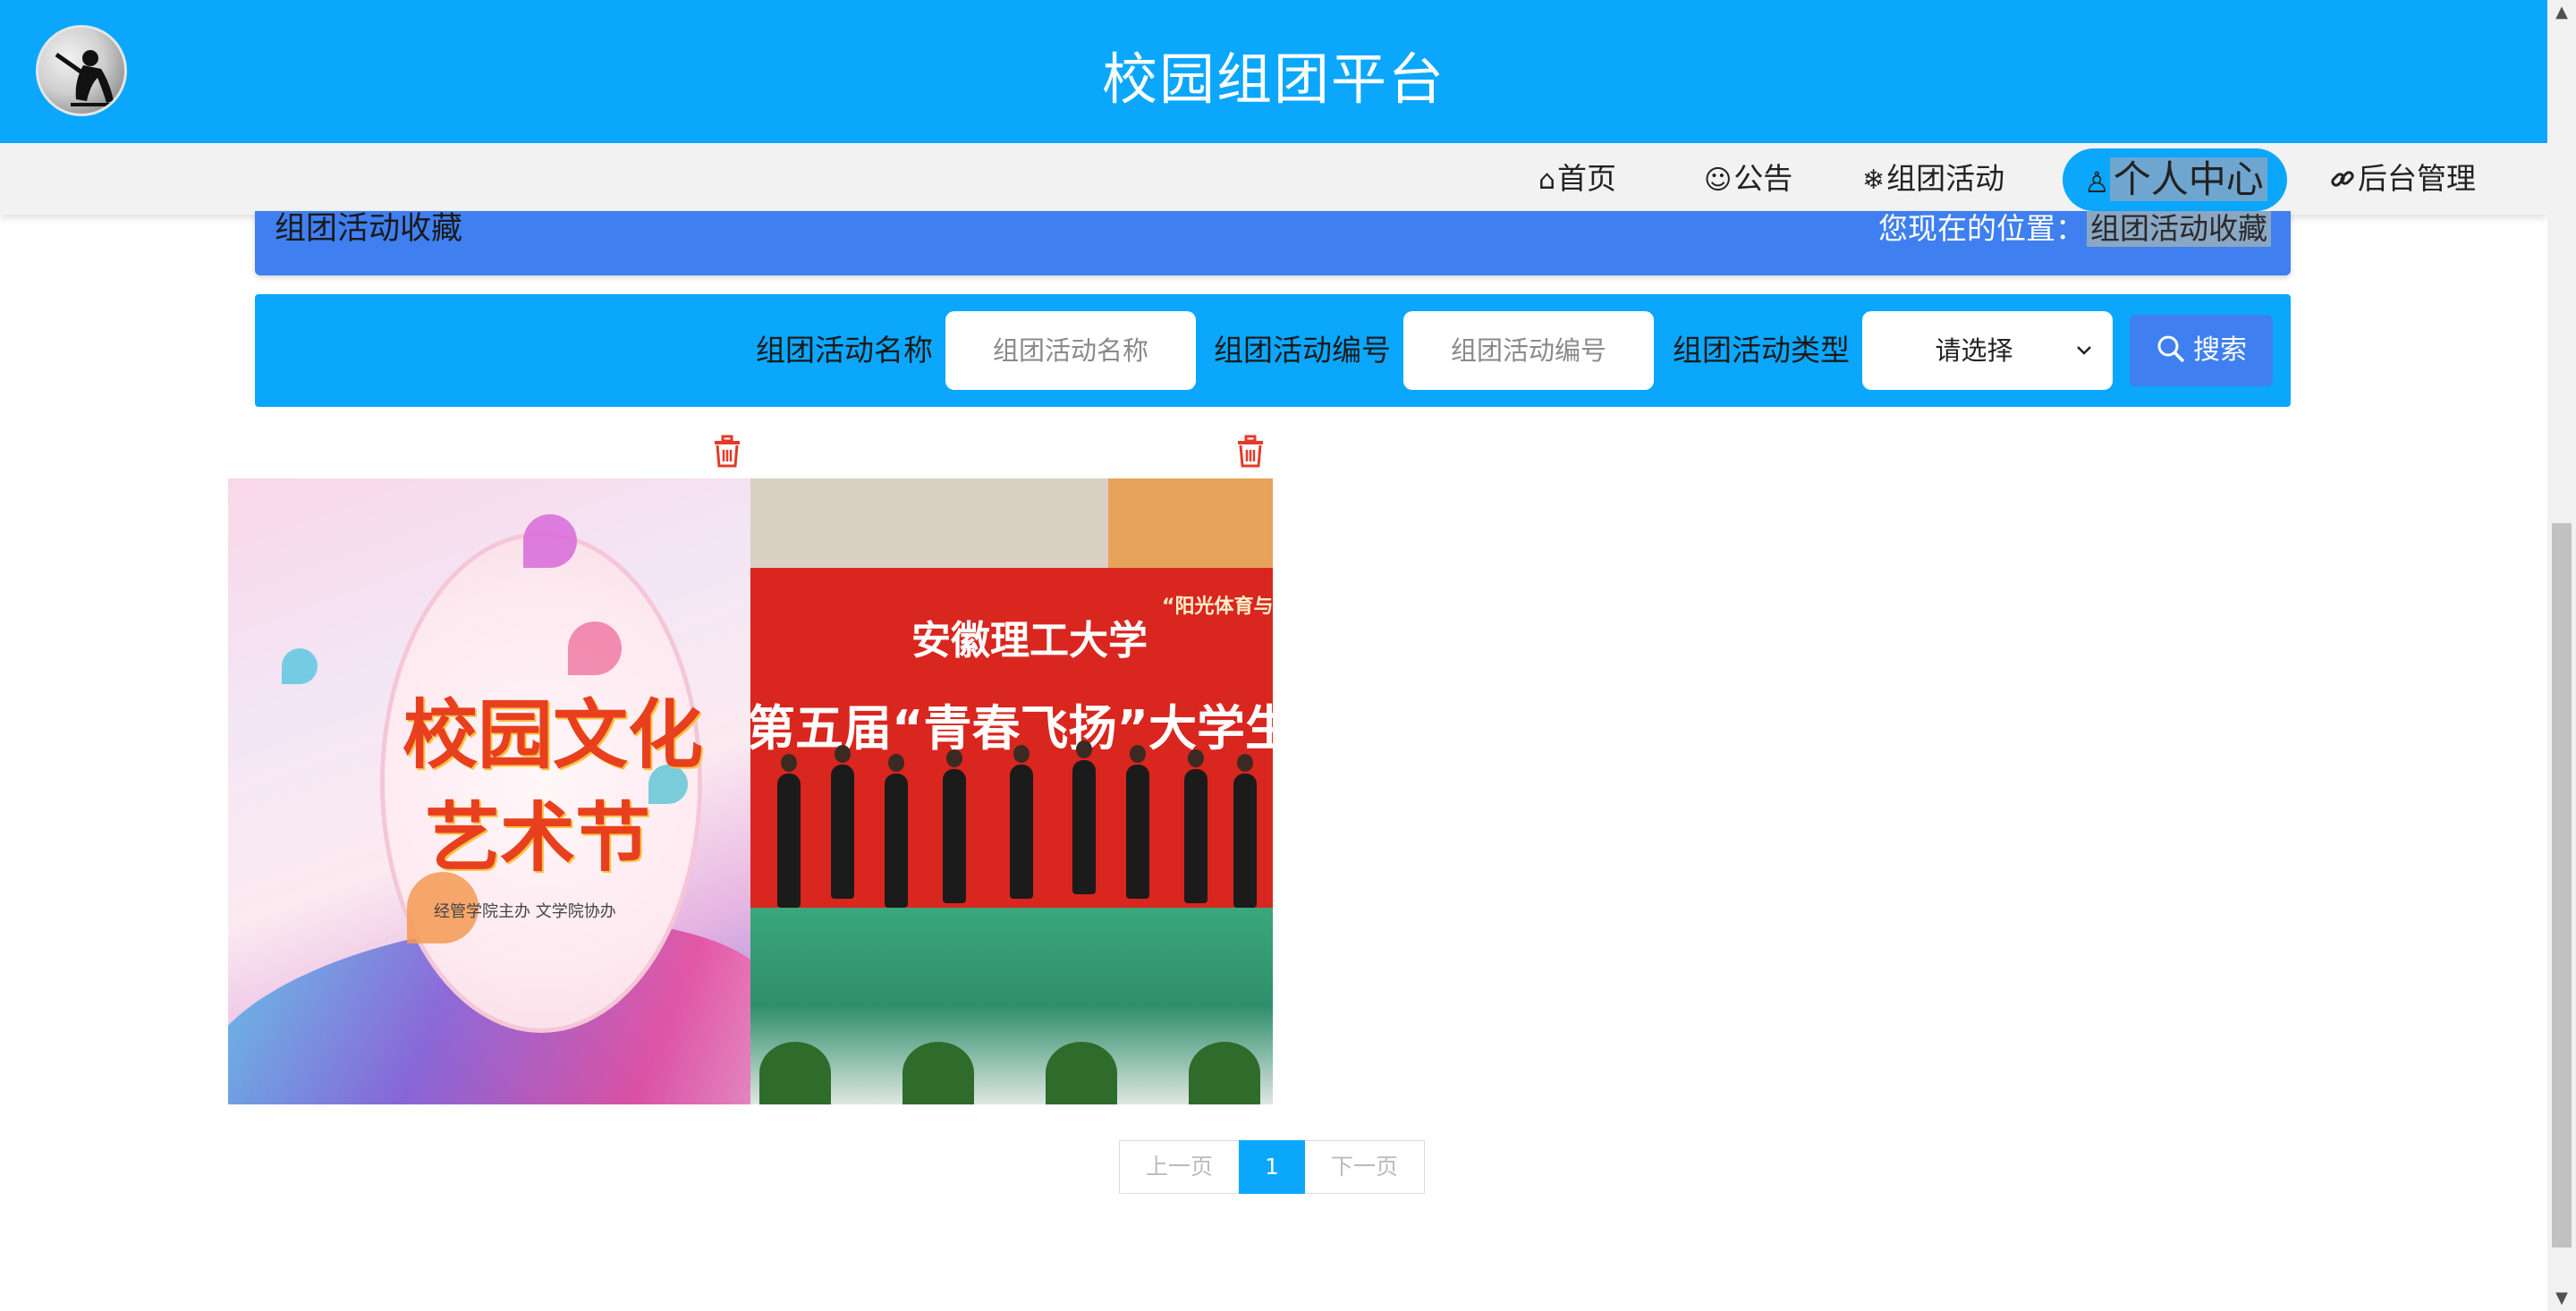 The height and width of the screenshot is (1311, 2576). Describe the element at coordinates (1273, 79) in the screenshot. I see `site-title: 校园组团平台` at that location.